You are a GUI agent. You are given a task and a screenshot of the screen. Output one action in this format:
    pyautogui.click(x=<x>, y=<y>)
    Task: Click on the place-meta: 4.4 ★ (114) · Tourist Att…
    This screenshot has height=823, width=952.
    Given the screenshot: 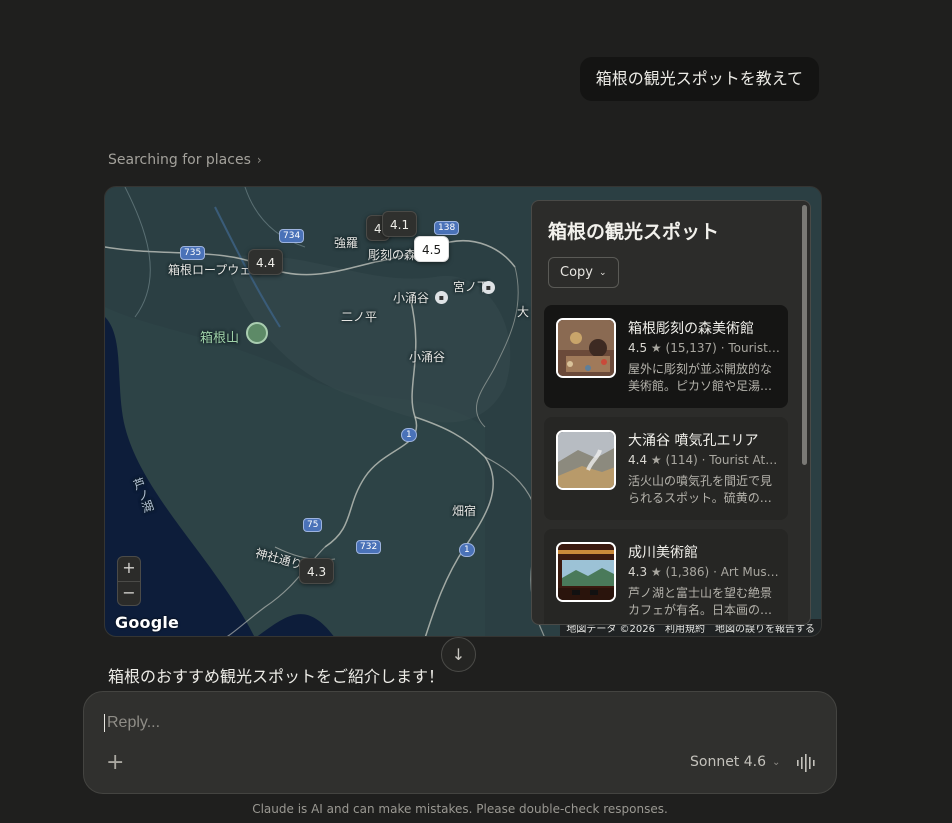 What is the action you would take?
    pyautogui.click(x=704, y=460)
    